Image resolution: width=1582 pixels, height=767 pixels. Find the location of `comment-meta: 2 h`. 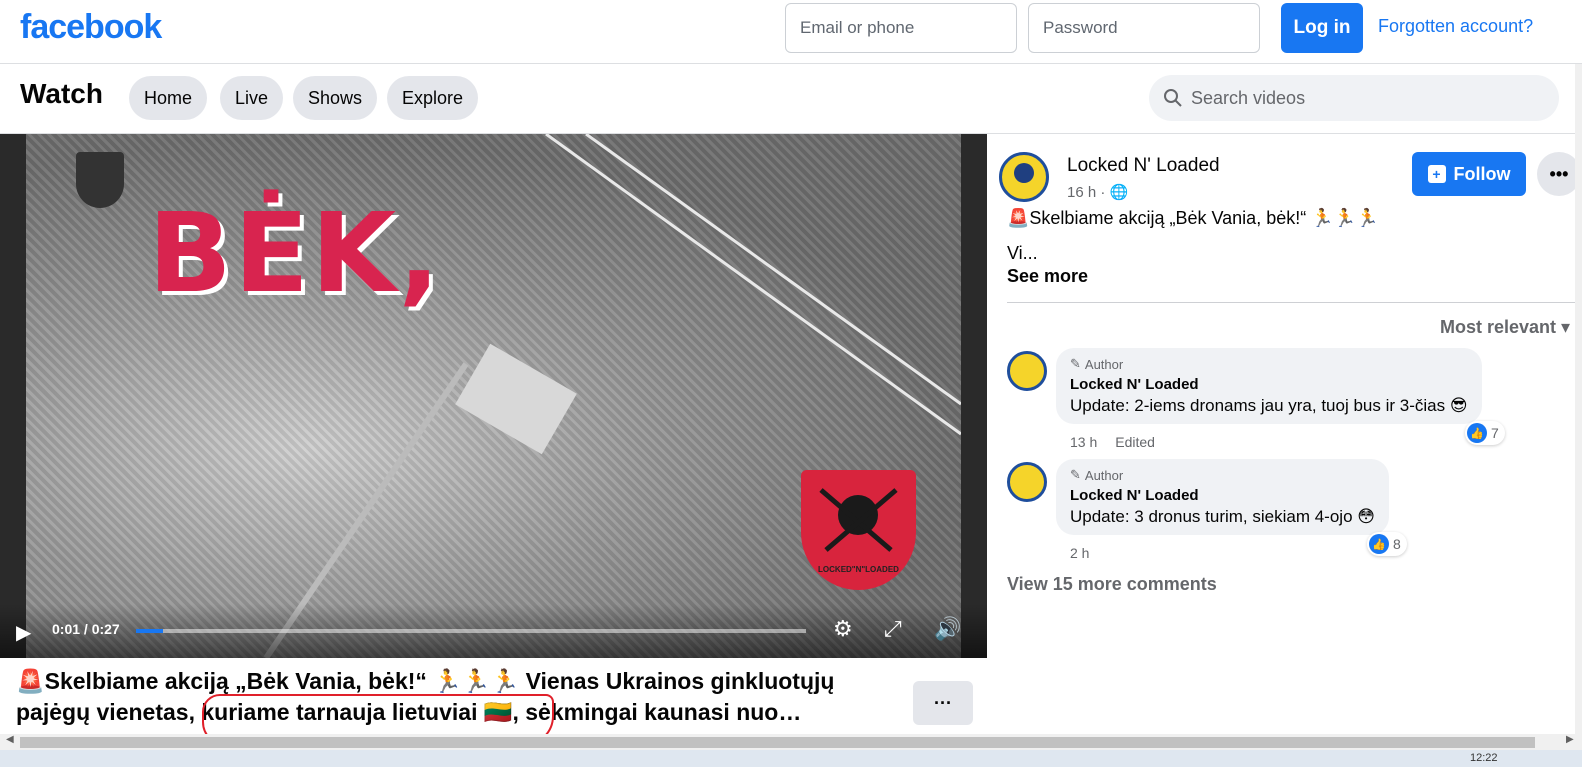

comment-meta: 2 h is located at coordinates (1079, 553).